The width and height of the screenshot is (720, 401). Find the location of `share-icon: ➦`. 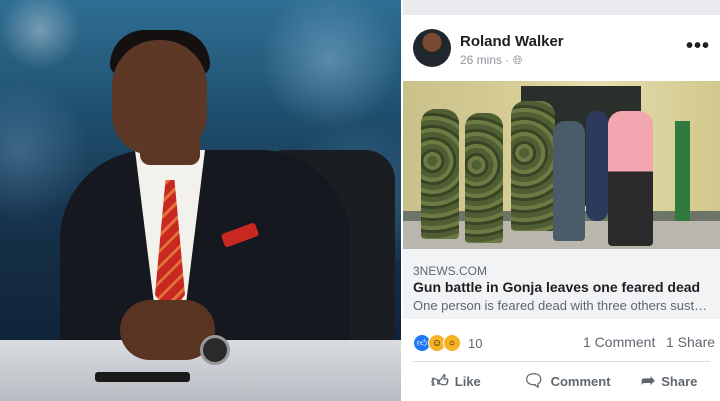

share-icon: ➦ is located at coordinates (648, 380).